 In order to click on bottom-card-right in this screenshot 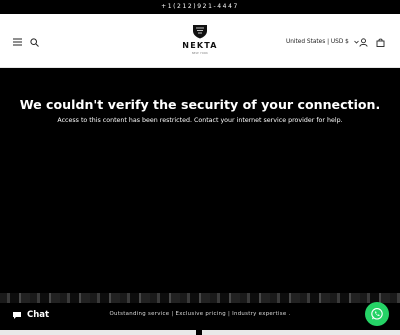, I will do `click(301, 332)`.